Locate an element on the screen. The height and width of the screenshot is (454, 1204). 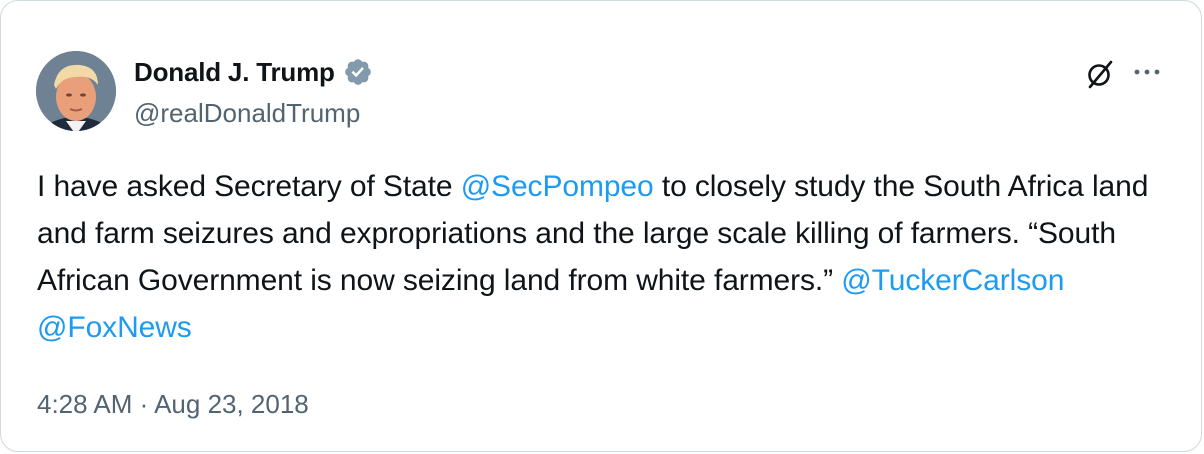
avatar-image is located at coordinates (76, 91).